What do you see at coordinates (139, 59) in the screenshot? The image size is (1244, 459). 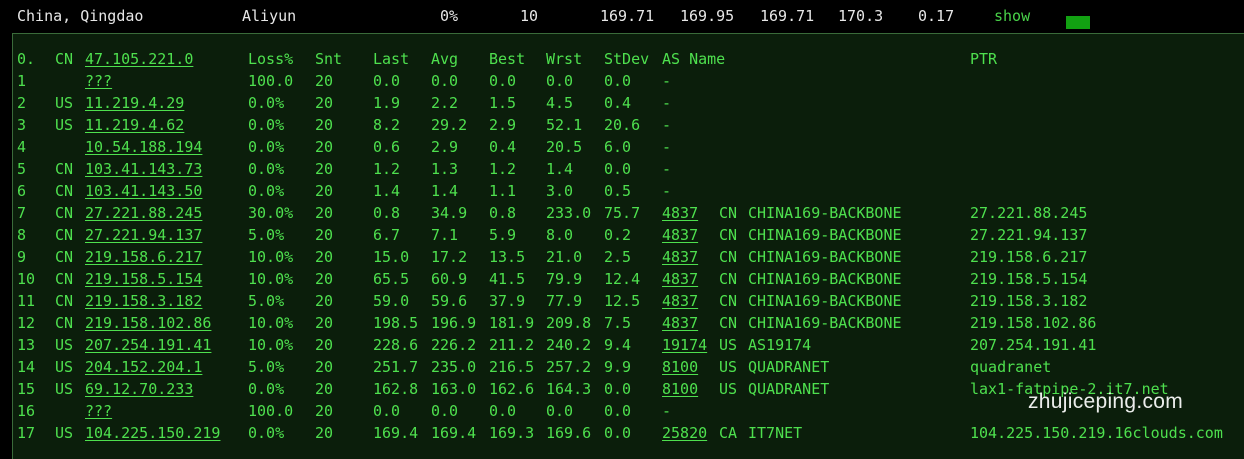 I see `header-ip-link: 47.105.221.0` at bounding box center [139, 59].